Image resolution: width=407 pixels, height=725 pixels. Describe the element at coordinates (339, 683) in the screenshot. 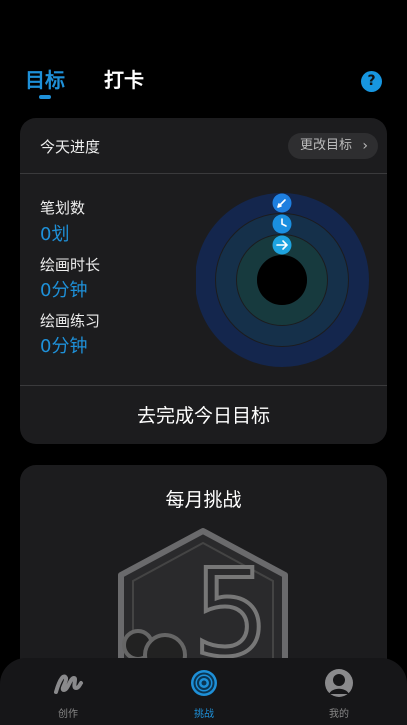

I see `profile-icon` at that location.